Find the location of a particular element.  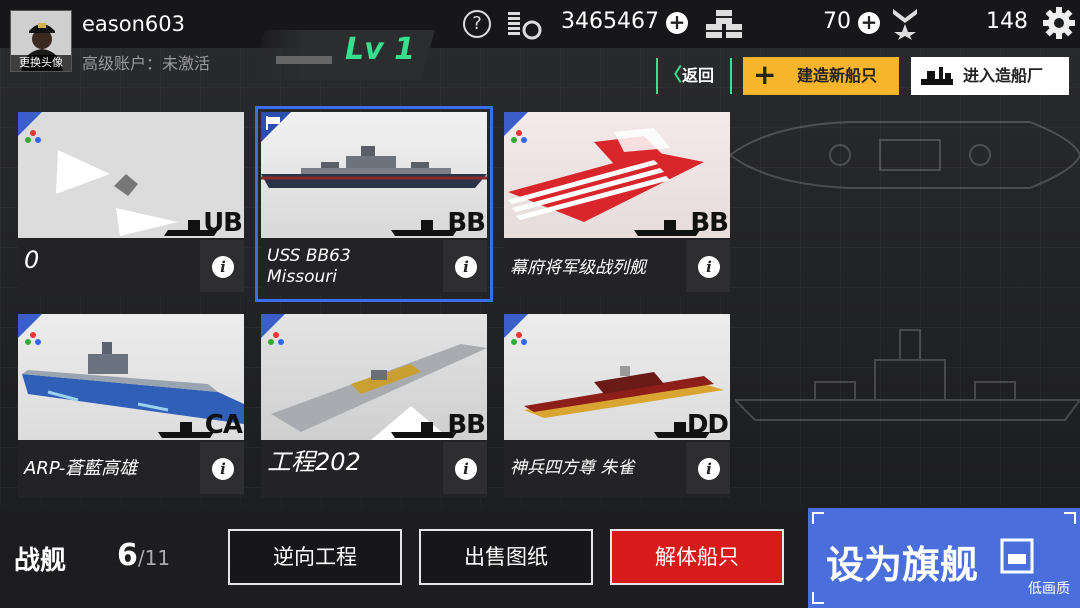

level-progress-bar is located at coordinates (304, 60).